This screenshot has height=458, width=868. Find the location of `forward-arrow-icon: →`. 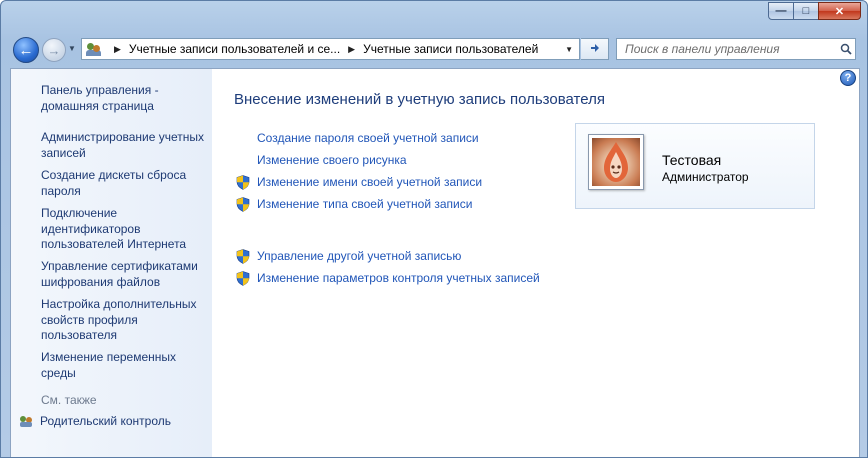

forward-arrow-icon: → is located at coordinates (54, 50).